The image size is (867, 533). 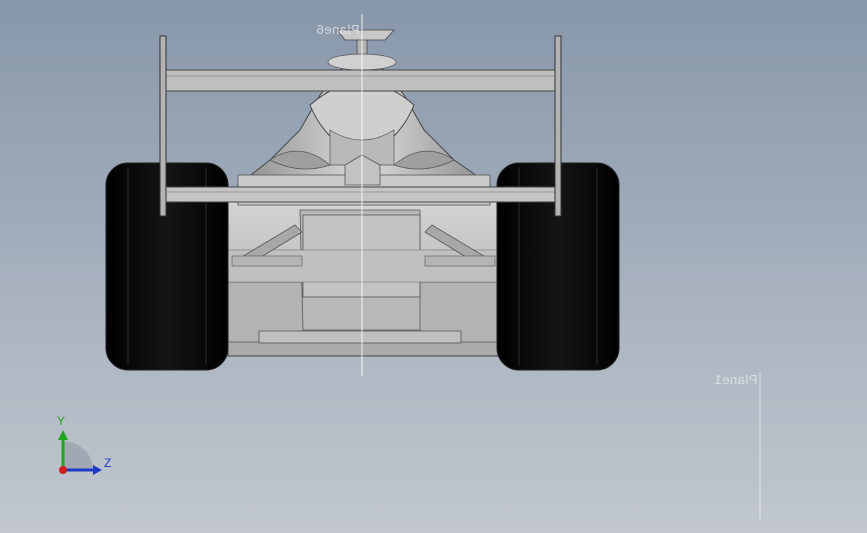 What do you see at coordinates (359, 194) in the screenshot?
I see `beam-wing` at bounding box center [359, 194].